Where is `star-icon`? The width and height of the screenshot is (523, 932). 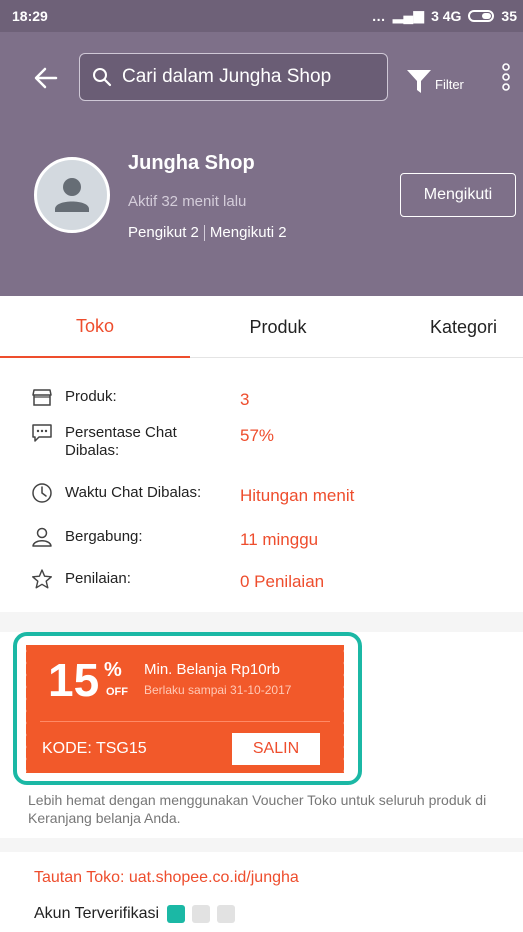 star-icon is located at coordinates (42, 579).